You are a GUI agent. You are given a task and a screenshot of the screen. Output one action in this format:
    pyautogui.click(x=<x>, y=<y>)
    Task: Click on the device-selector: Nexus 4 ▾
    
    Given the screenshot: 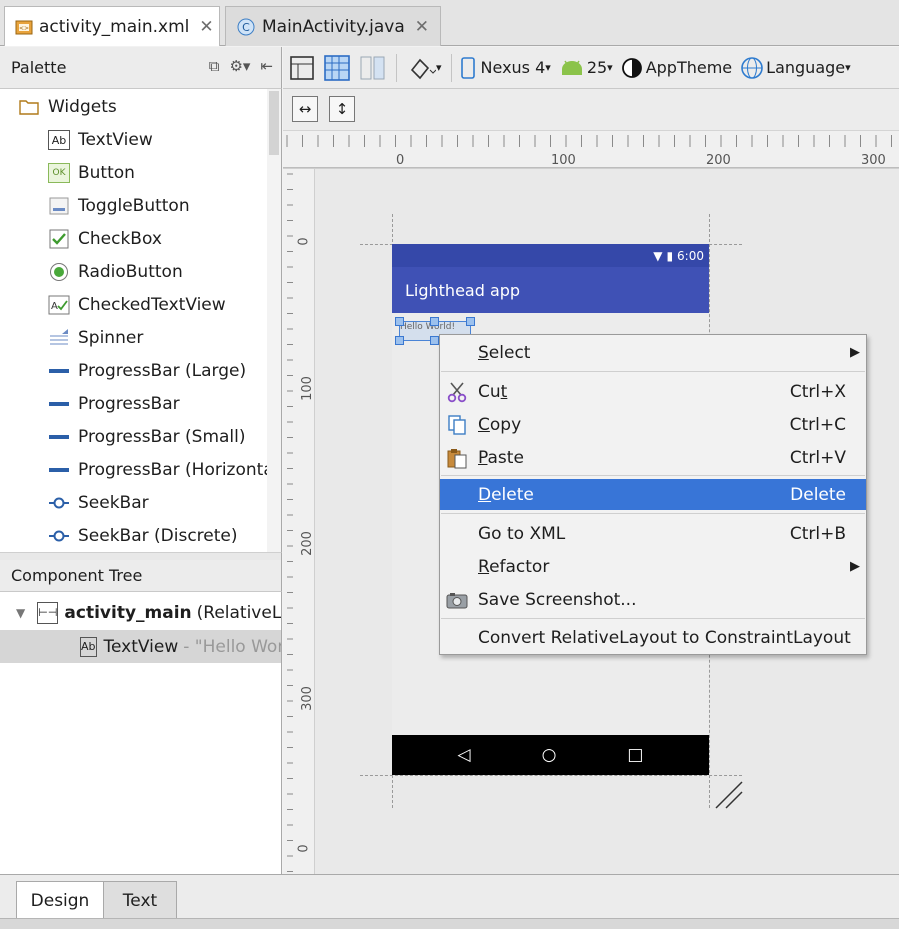 What is the action you would take?
    pyautogui.click(x=506, y=68)
    